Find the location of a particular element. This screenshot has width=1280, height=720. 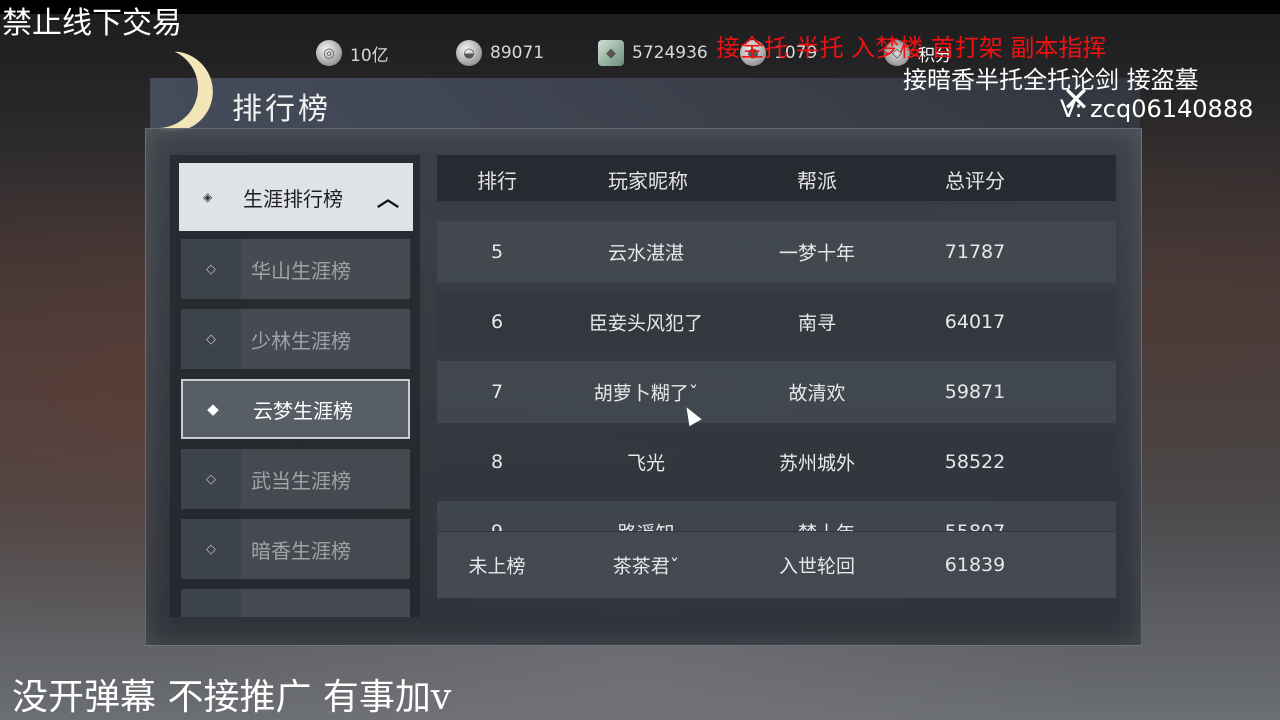

currency-jade: ◆ 5724936 is located at coordinates (653, 53).